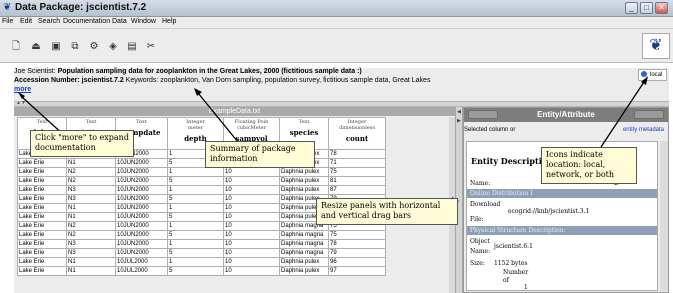 Image resolution: width=673 pixels, height=293 pixels. What do you see at coordinates (132, 47) in the screenshot?
I see `print-icon: ▤` at bounding box center [132, 47].